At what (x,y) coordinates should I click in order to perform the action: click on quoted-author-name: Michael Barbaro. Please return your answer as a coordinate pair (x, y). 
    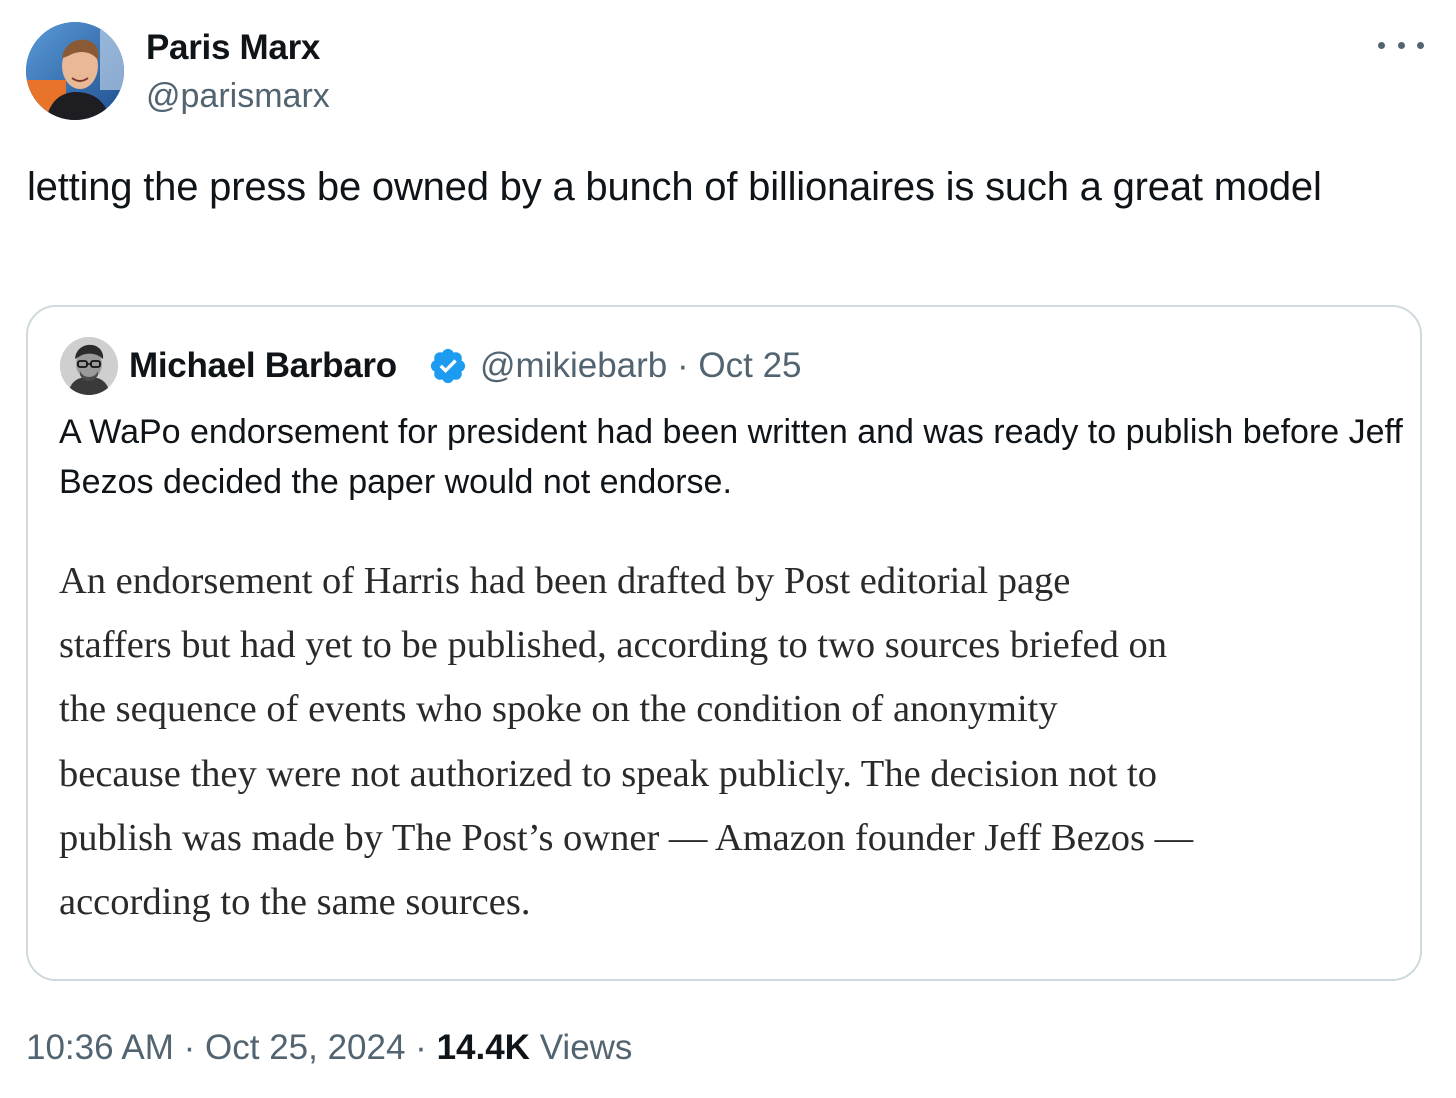
    Looking at the image, I should click on (263, 366).